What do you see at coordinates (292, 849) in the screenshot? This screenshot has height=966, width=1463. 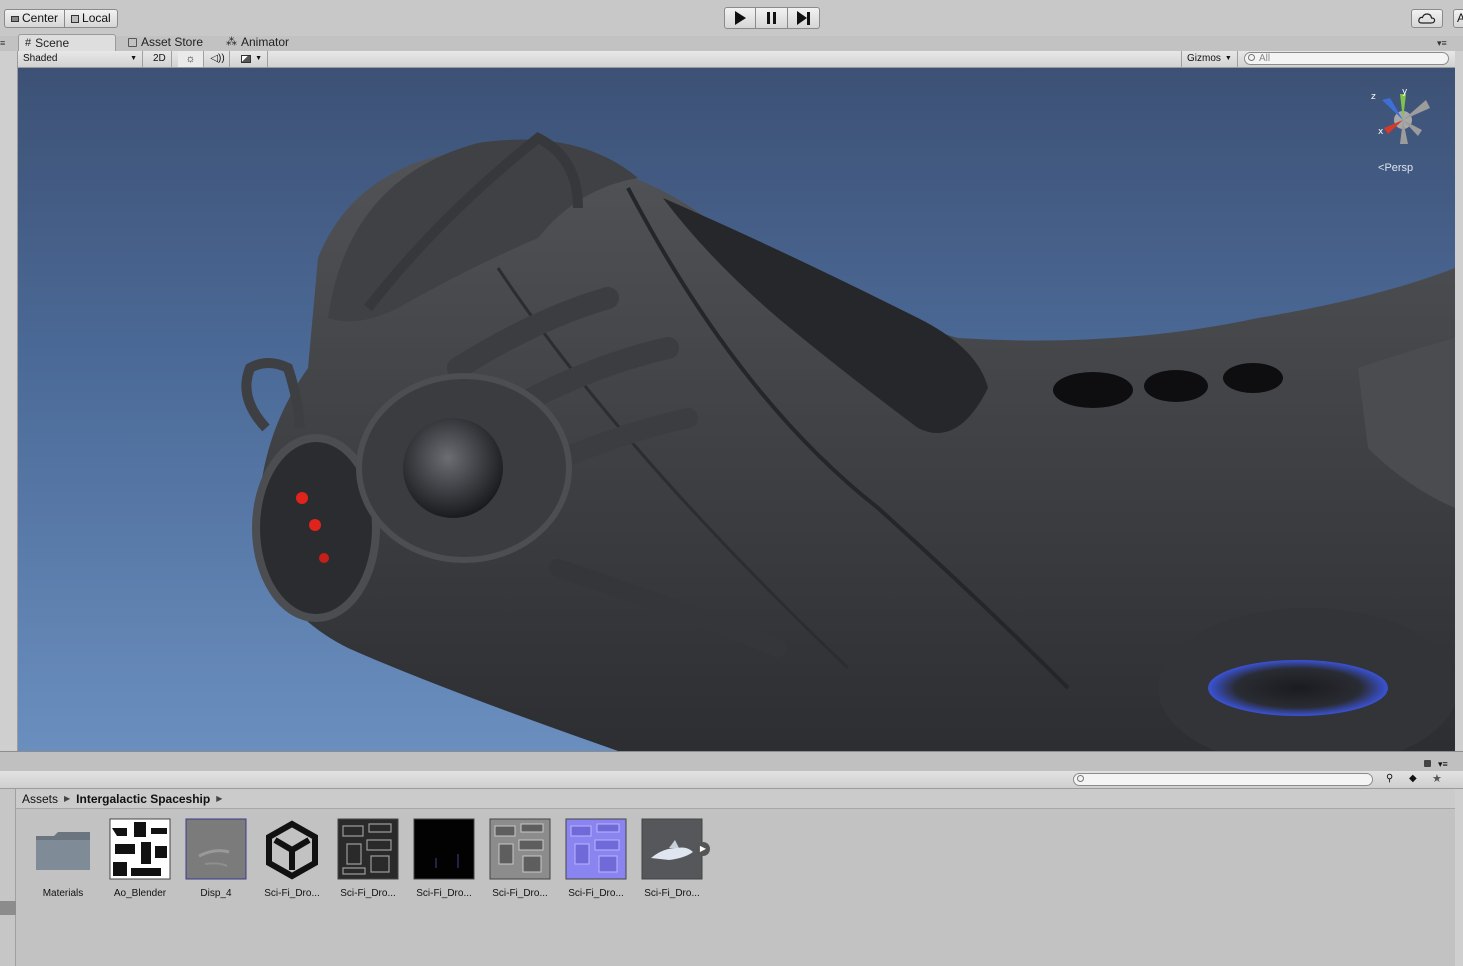 I see `unity-logo-icon` at bounding box center [292, 849].